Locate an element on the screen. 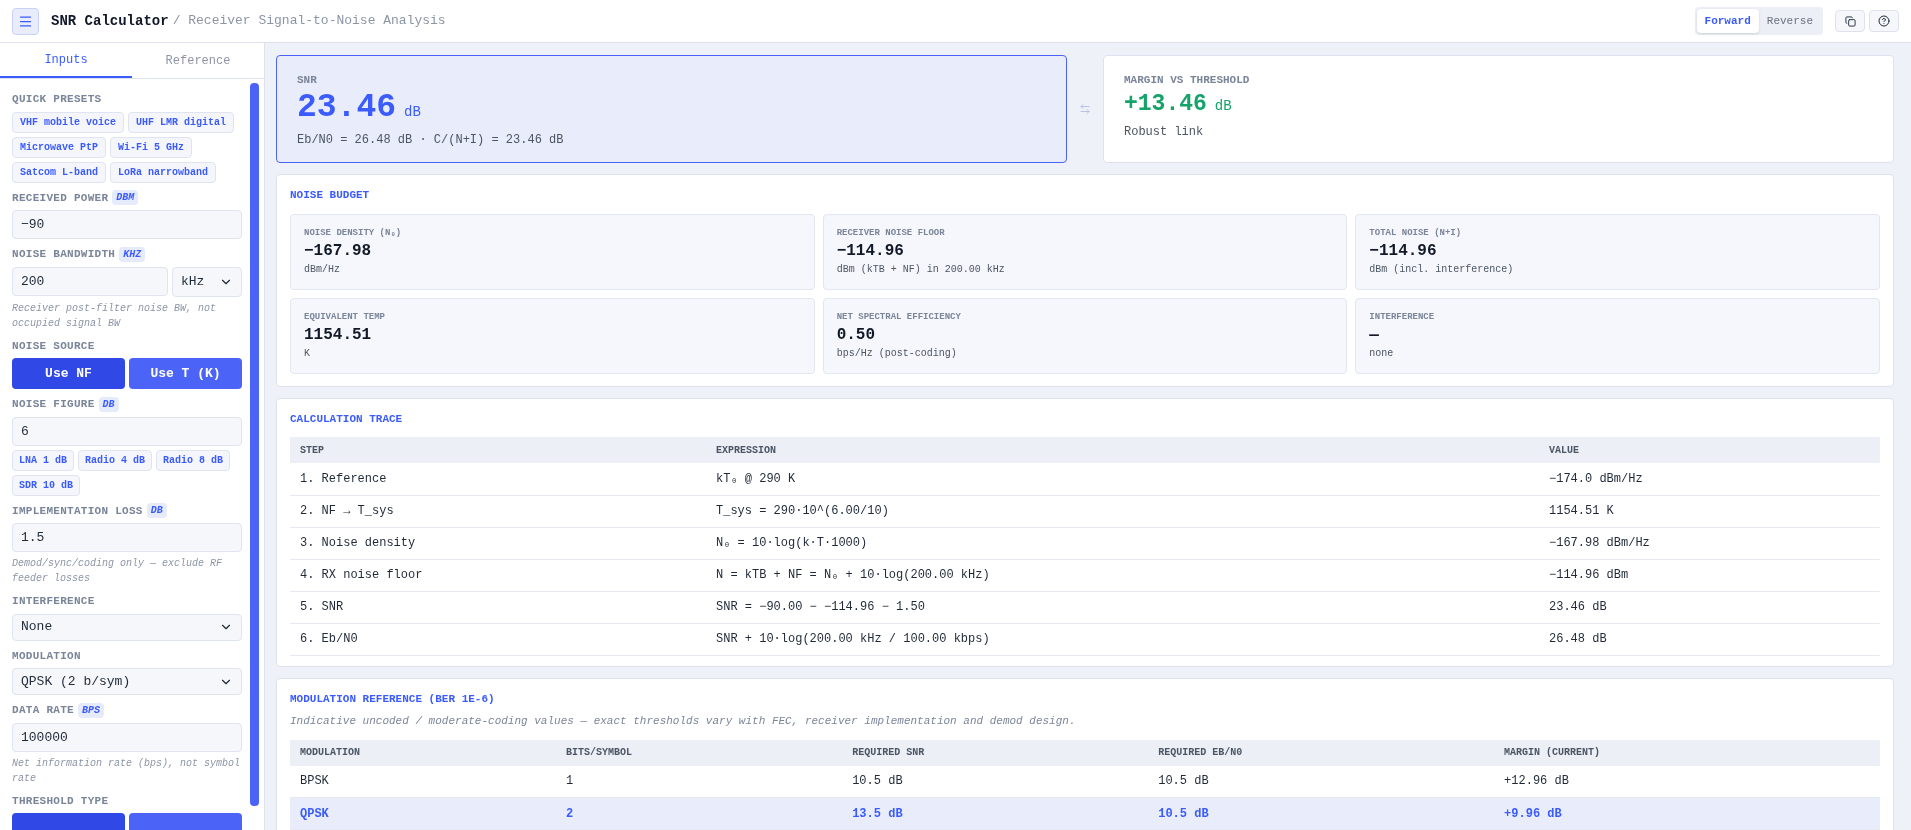 This screenshot has width=1911, height=830. metric-label: NET SPECTRAL EFFICIENCY is located at coordinates (899, 317).